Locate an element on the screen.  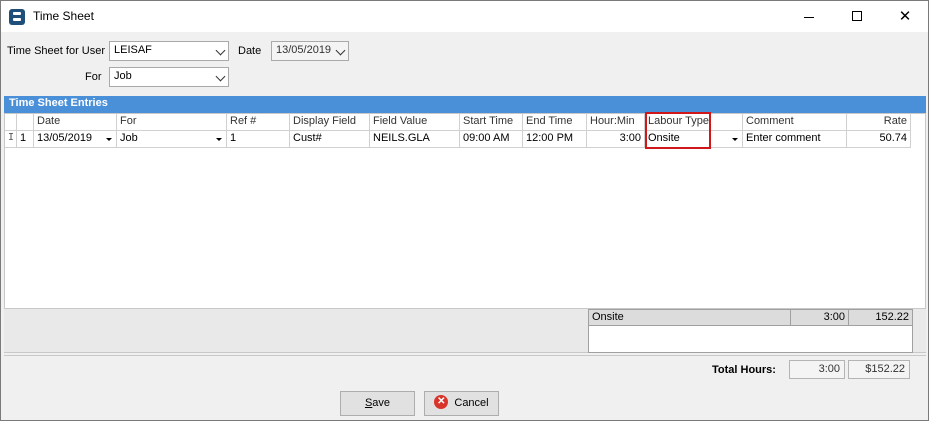
date-label: Date is located at coordinates (250, 51).